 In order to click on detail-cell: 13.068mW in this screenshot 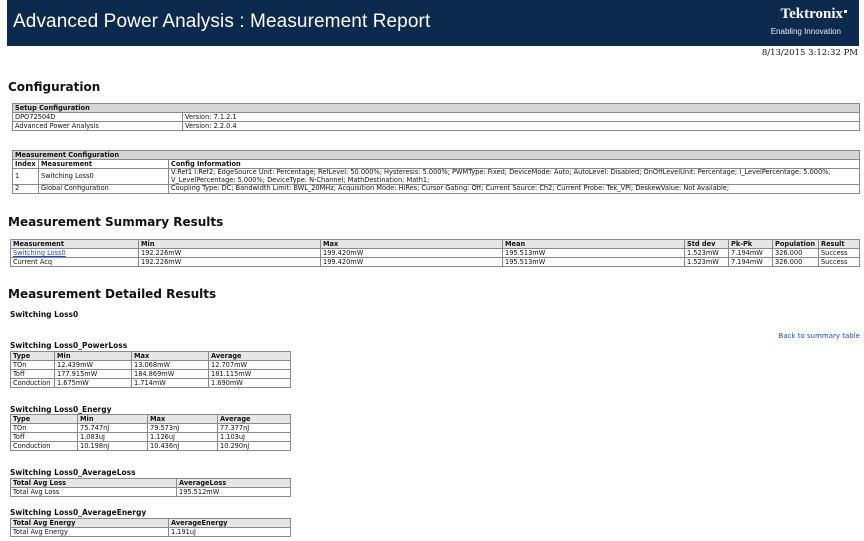, I will do `click(170, 365)`.